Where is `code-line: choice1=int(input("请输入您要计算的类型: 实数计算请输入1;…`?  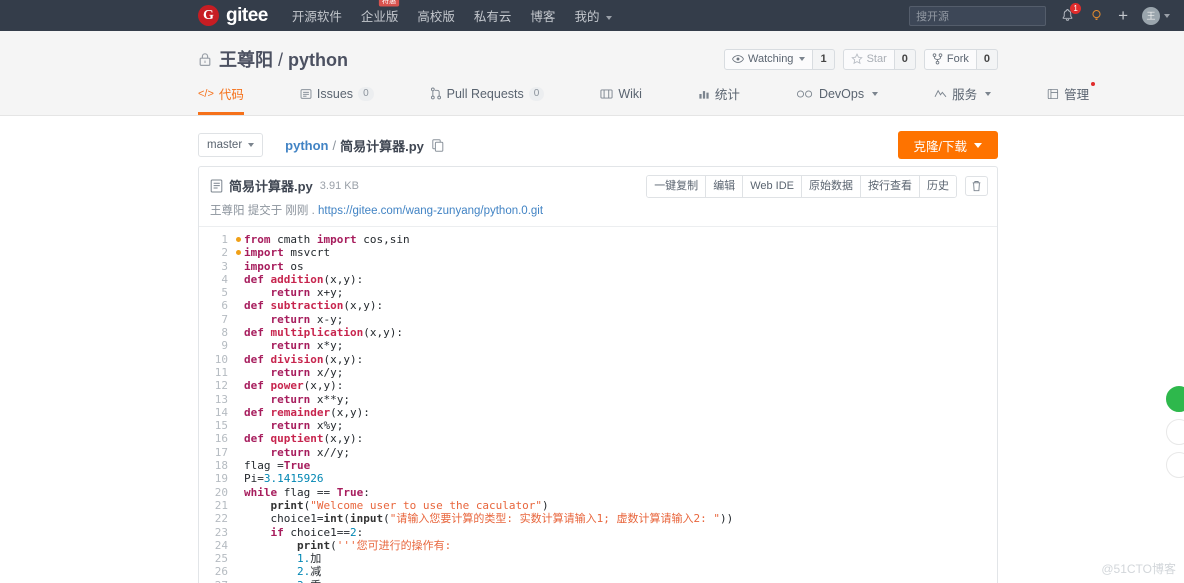
code-line: choice1=int(input("请输入您要计算的类型: 实数计算请输入1;… is located at coordinates (489, 519).